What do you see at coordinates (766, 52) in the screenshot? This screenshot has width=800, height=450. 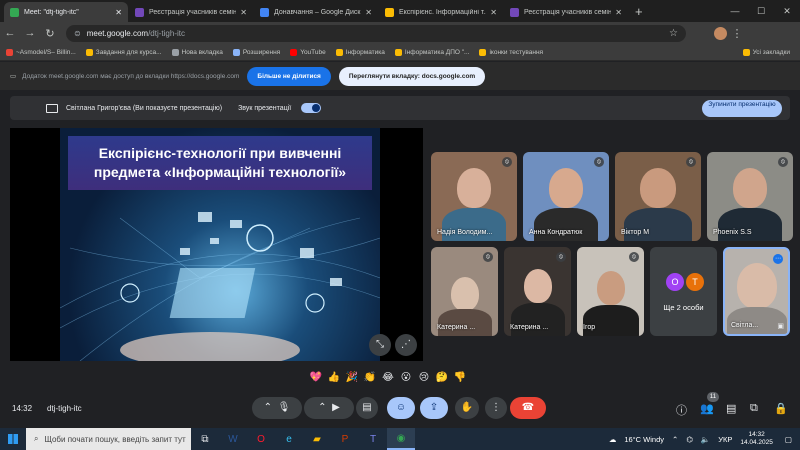 I see `all-bookmarks: Усі закладки` at bounding box center [766, 52].